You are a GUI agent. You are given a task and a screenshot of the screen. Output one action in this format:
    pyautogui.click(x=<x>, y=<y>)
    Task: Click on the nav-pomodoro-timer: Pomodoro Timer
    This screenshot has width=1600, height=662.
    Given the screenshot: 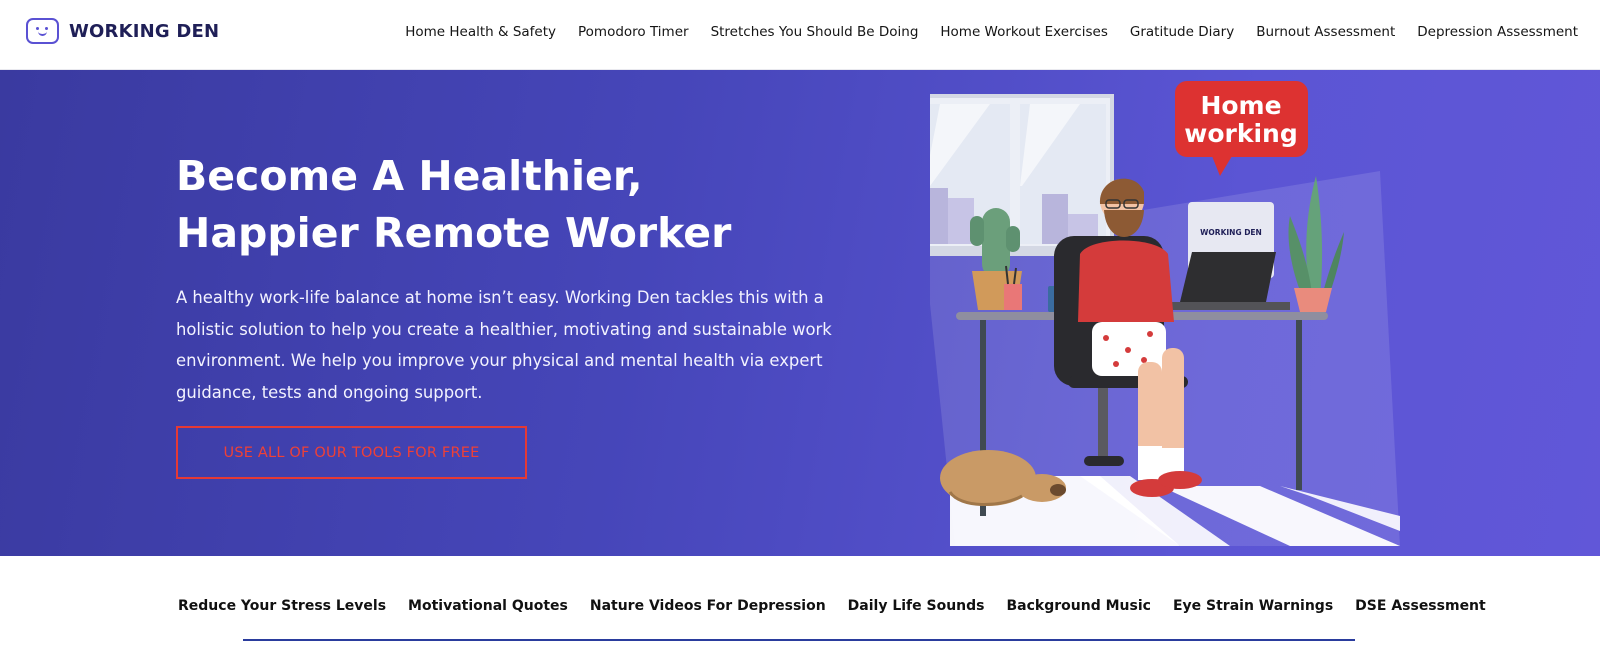 What is the action you would take?
    pyautogui.click(x=633, y=32)
    